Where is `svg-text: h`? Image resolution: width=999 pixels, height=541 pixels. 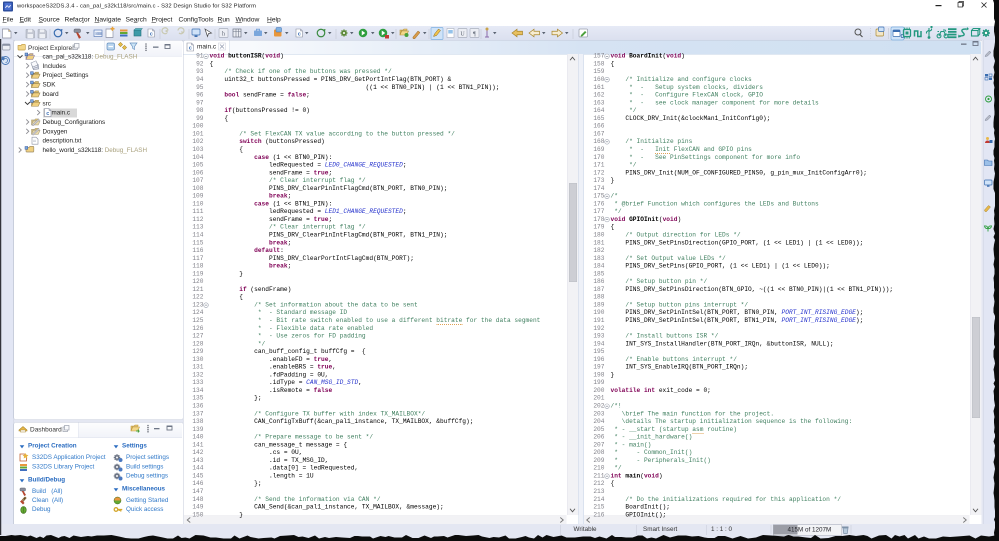
svg-text: h is located at coordinates (223, 35).